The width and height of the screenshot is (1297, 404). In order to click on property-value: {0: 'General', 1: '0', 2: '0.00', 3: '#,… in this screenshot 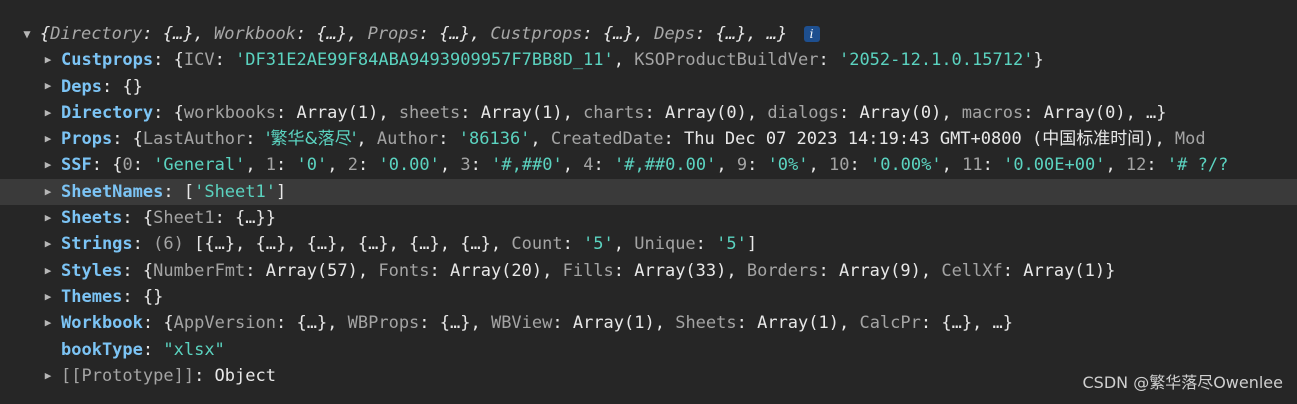, I will do `click(670, 165)`.